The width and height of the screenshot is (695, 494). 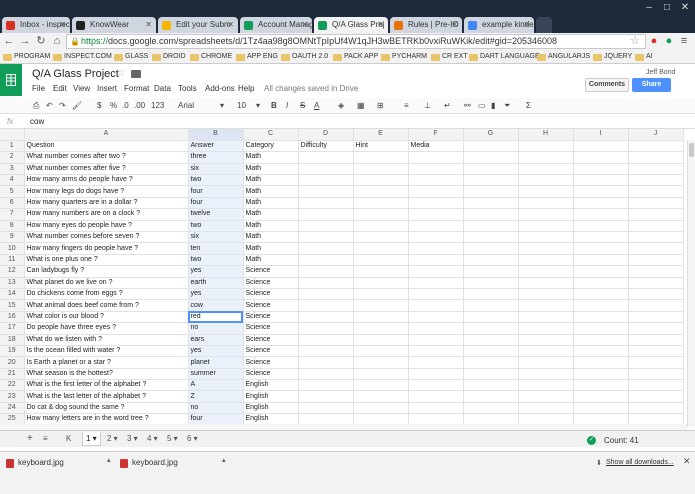 I want to click on menu-addons: Add-ons, so click(x=220, y=88).